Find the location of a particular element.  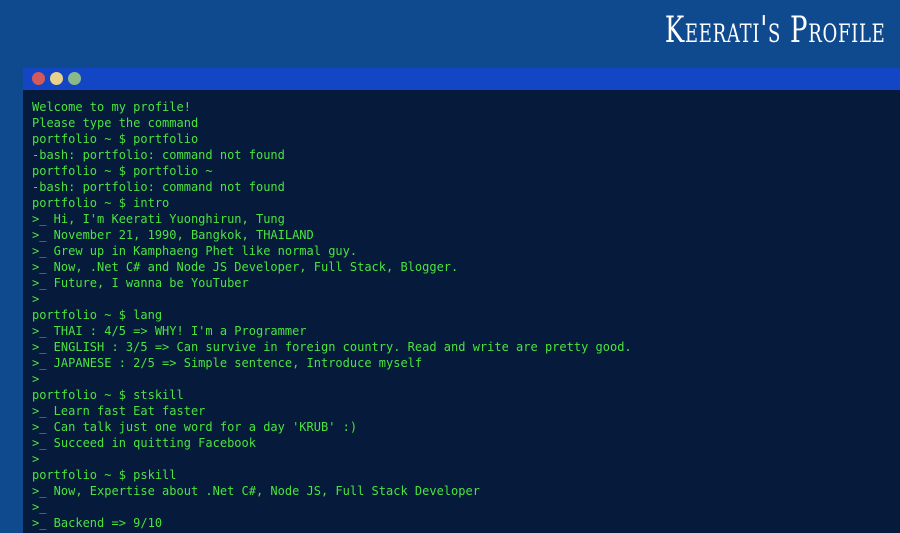

close-dot-icon is located at coordinates (38, 78).